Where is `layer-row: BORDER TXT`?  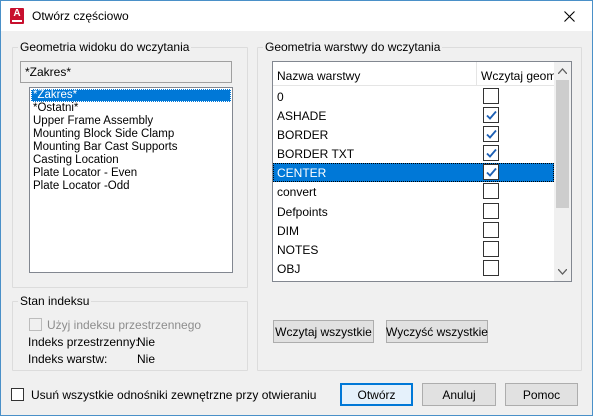 layer-row: BORDER TXT is located at coordinates (413, 153).